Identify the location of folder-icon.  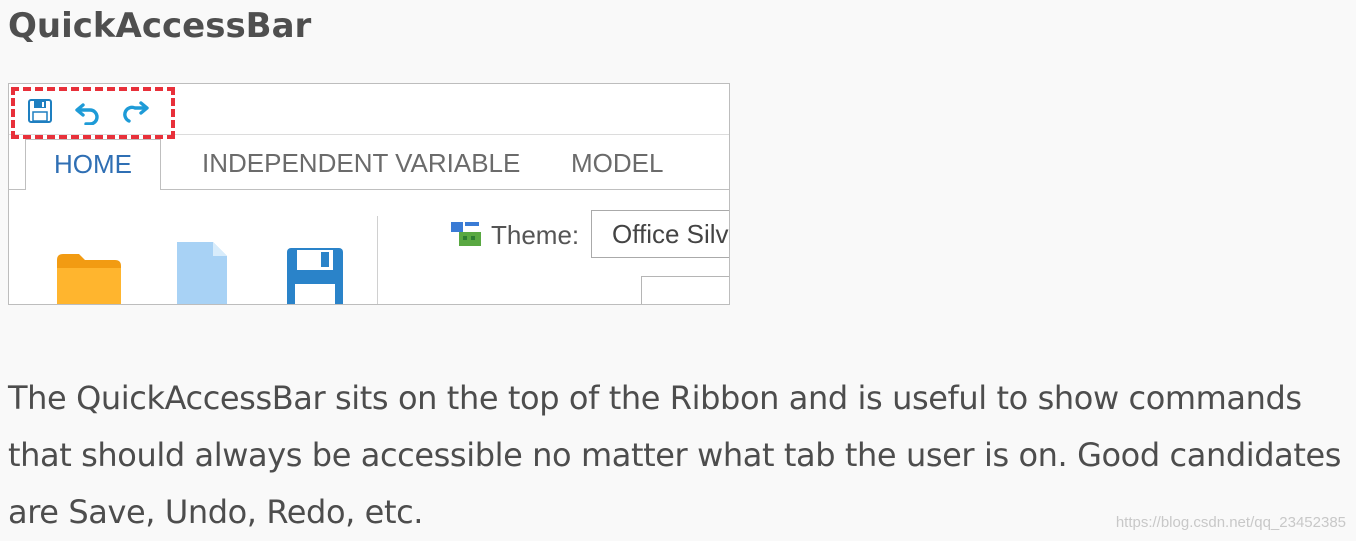
(89, 277).